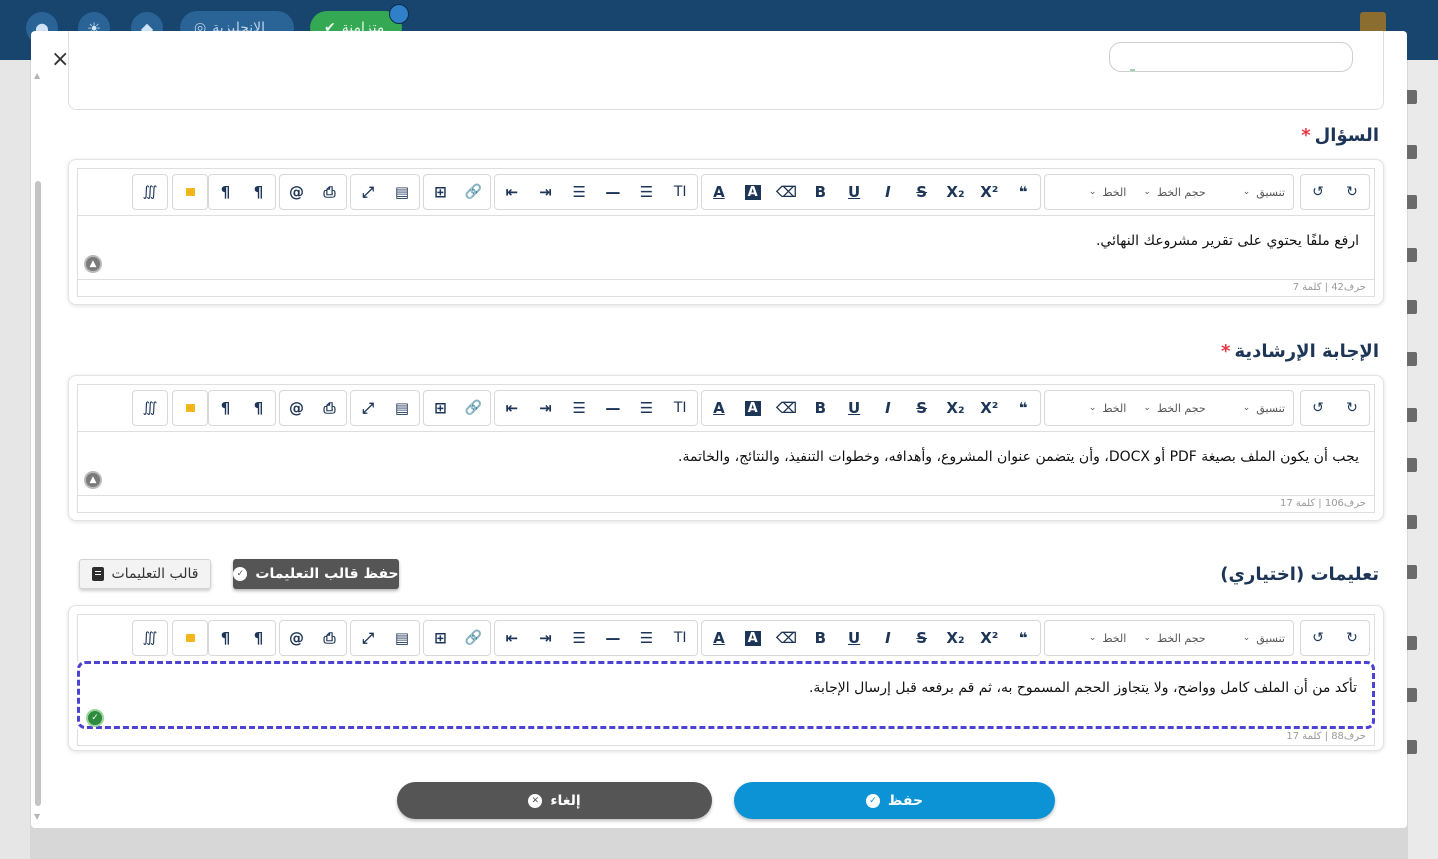  What do you see at coordinates (888, 638) in the screenshot?
I see `italic-icon: I` at bounding box center [888, 638].